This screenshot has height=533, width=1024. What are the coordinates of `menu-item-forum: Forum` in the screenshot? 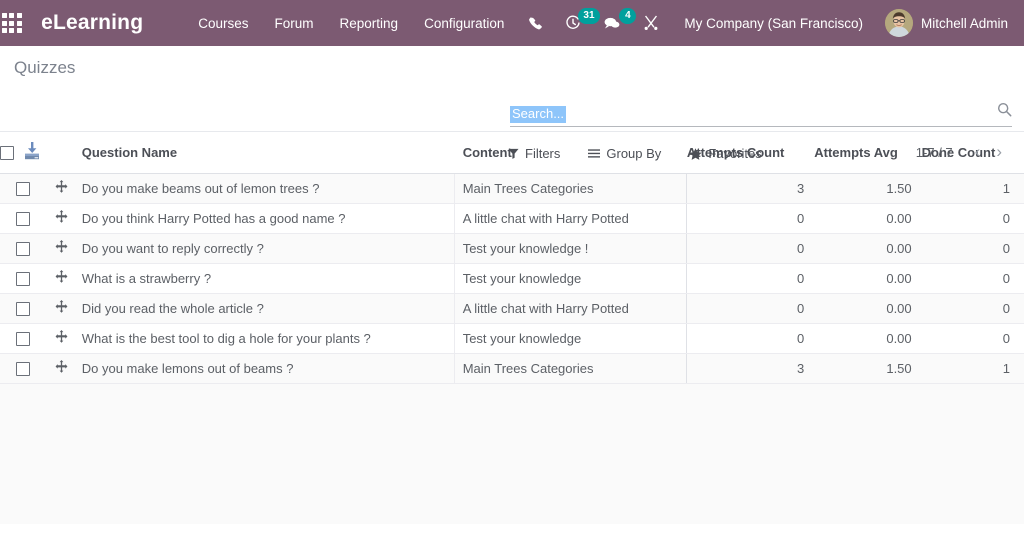 It's located at (294, 23).